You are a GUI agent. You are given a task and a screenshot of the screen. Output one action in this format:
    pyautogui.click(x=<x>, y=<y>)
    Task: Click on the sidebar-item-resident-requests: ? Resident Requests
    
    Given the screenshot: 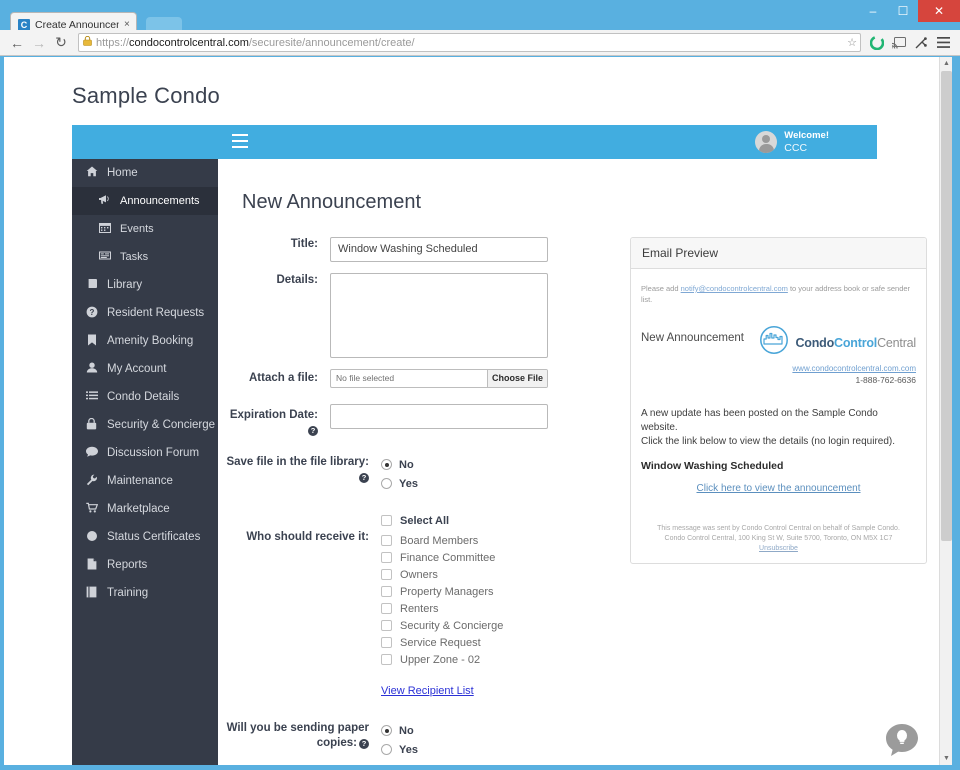 What is the action you would take?
    pyautogui.click(x=145, y=313)
    